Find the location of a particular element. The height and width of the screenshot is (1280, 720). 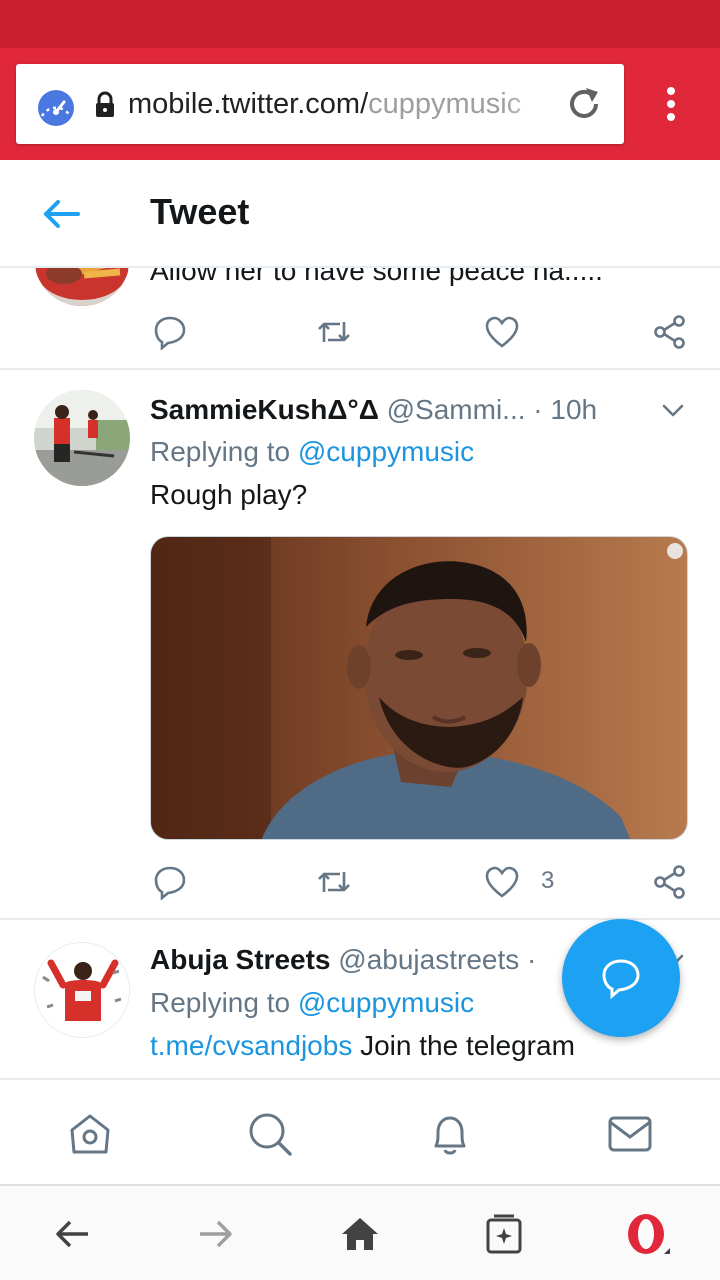

back-arrow-icon is located at coordinates (62, 214).